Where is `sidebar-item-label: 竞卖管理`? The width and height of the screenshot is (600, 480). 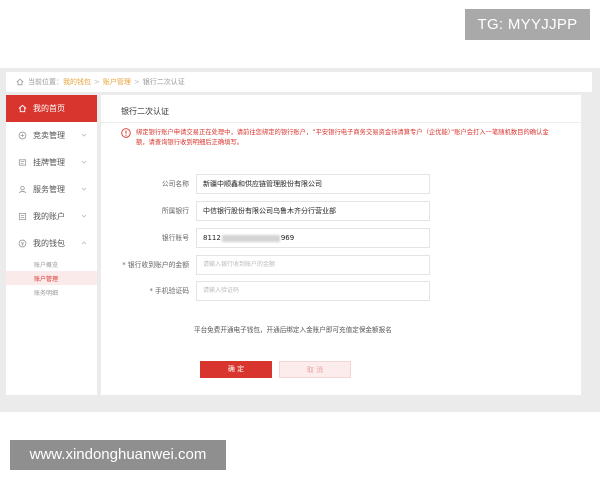
sidebar-item-label: 竞卖管理 is located at coordinates (49, 135).